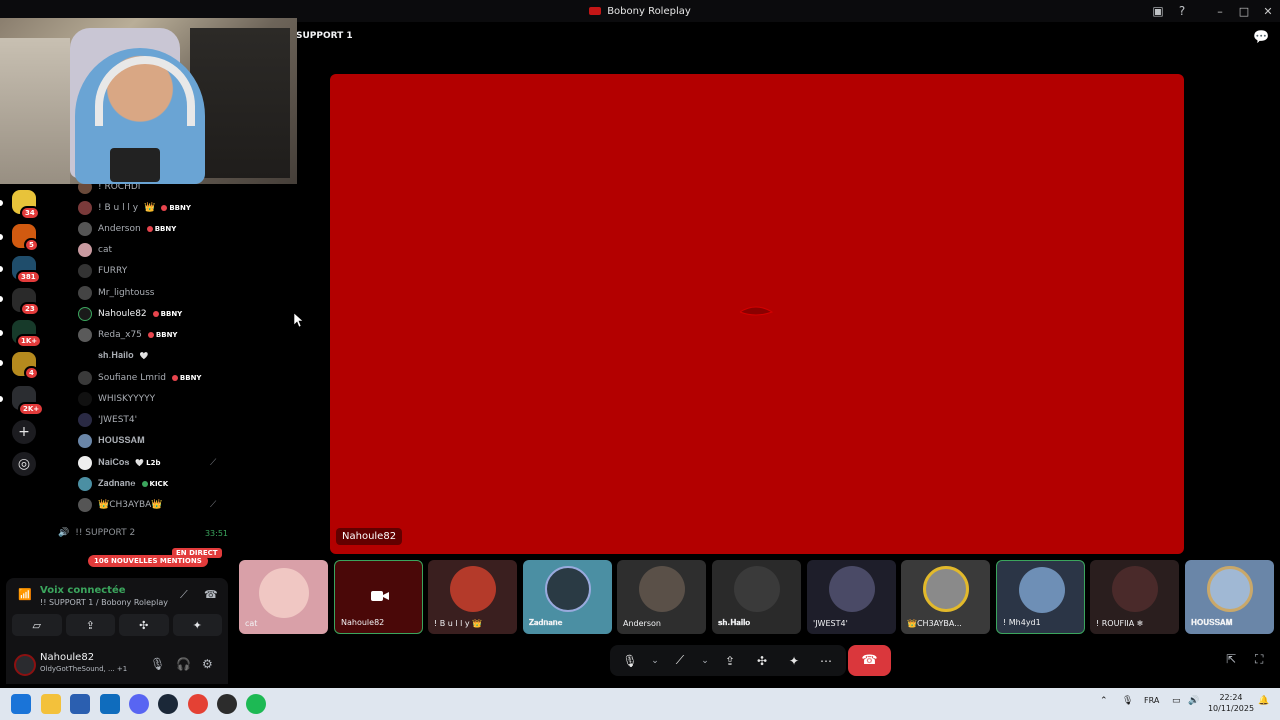 The height and width of the screenshot is (720, 1280). What do you see at coordinates (183, 664) in the screenshot?
I see `headphones-icon: 🎧` at bounding box center [183, 664].